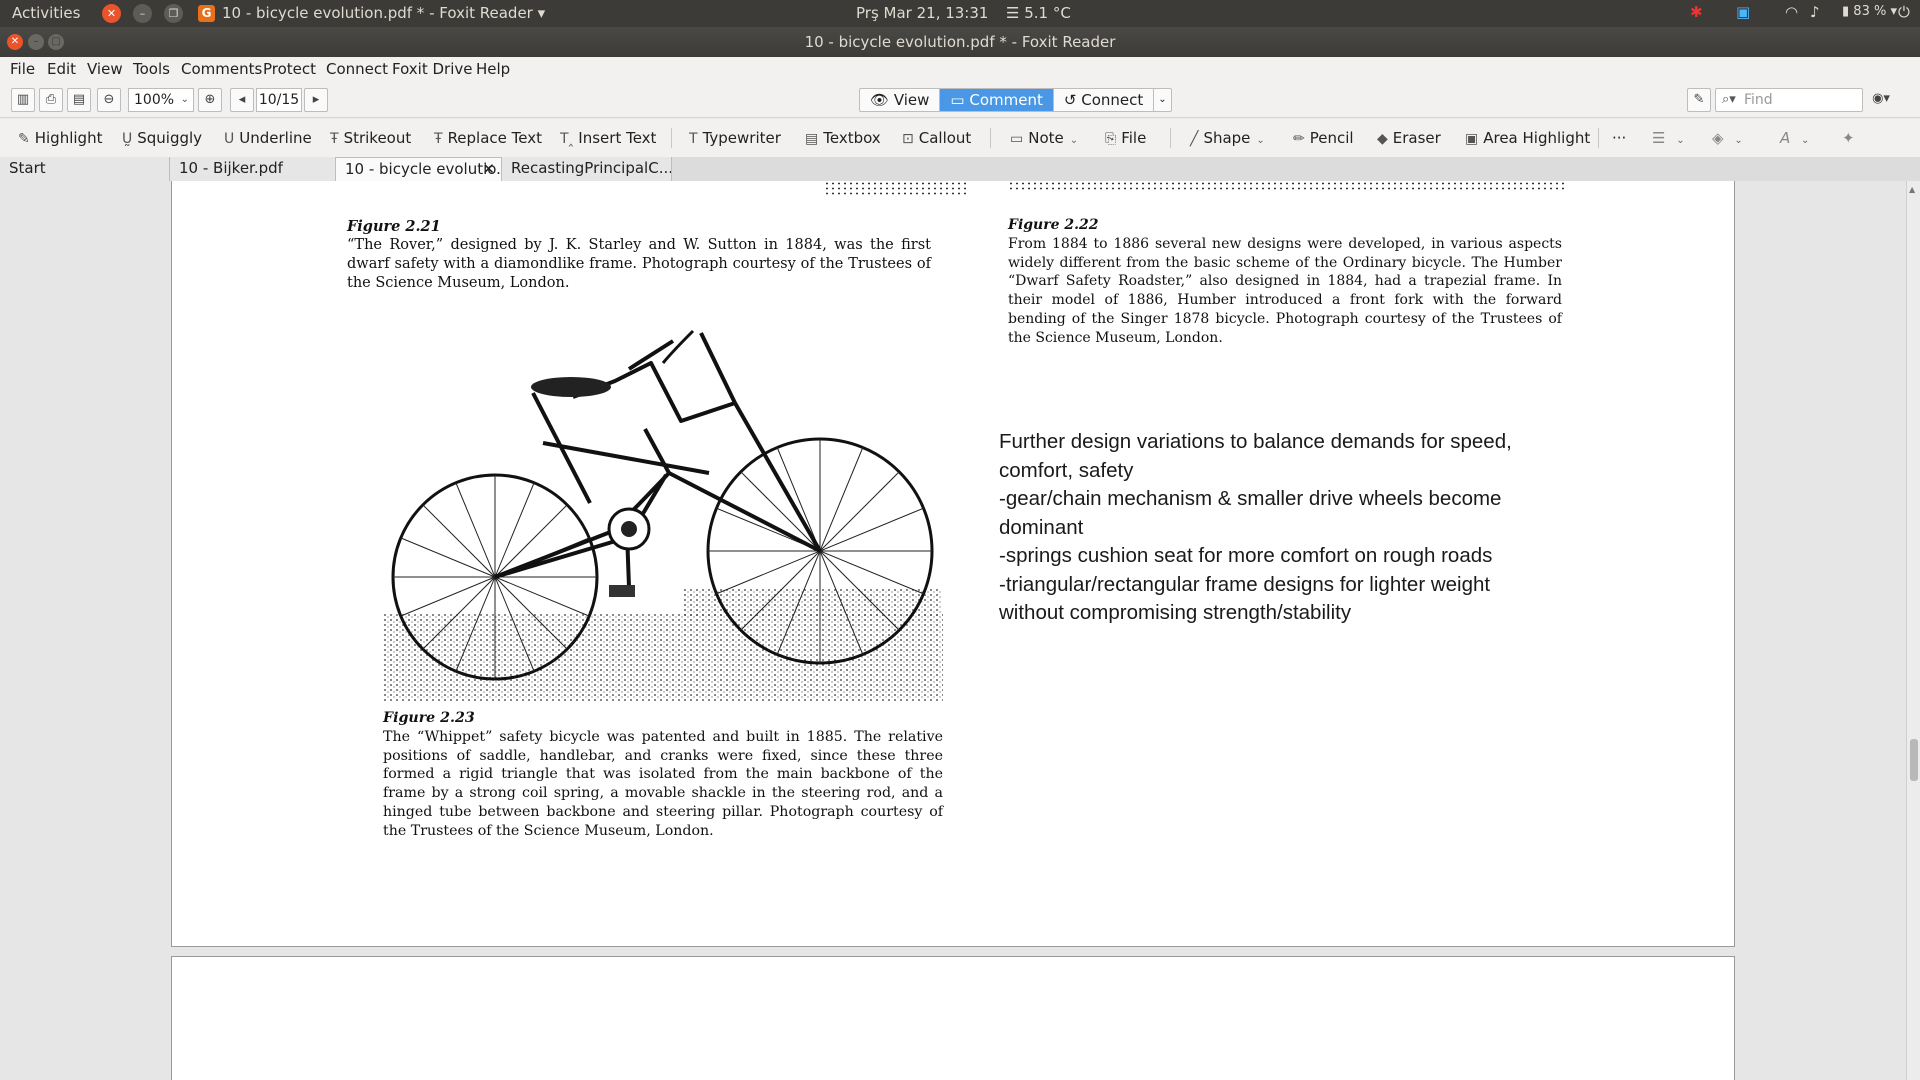  Describe the element at coordinates (1125, 138) in the screenshot. I see `file-tool: ⎘ File` at that location.